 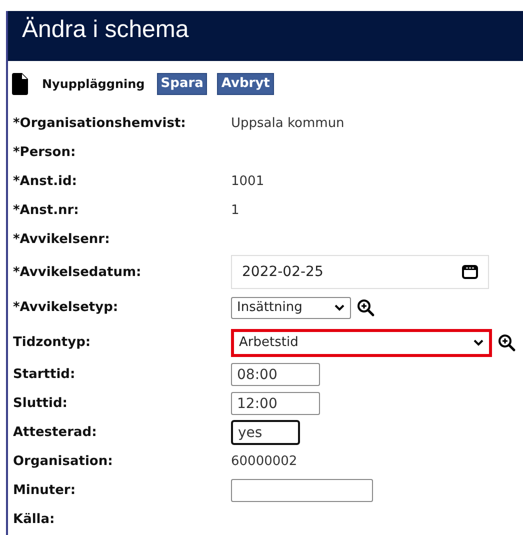 What do you see at coordinates (61, 239) in the screenshot?
I see `field-label: *Avvikelsenr:` at bounding box center [61, 239].